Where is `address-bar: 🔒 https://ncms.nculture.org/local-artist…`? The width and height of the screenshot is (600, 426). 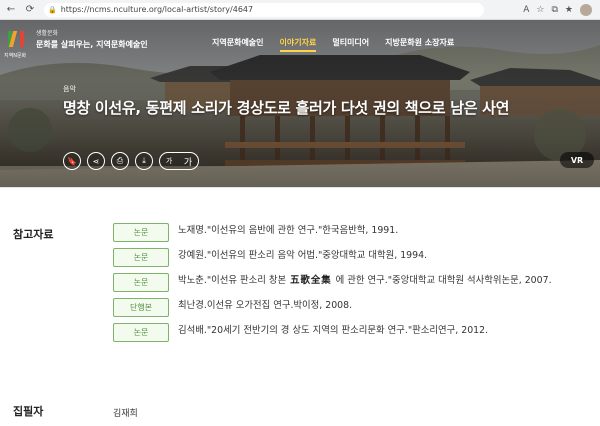
address-bar: 🔒 https://ncms.nculture.org/local-artist… is located at coordinates (264, 9).